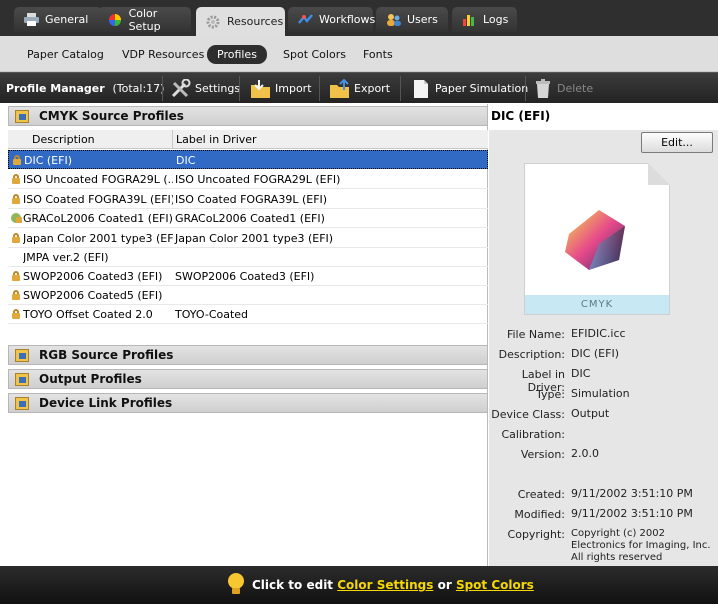 The width and height of the screenshot is (718, 604). Describe the element at coordinates (237, 54) in the screenshot. I see `subnav-profiles: Profiles` at that location.